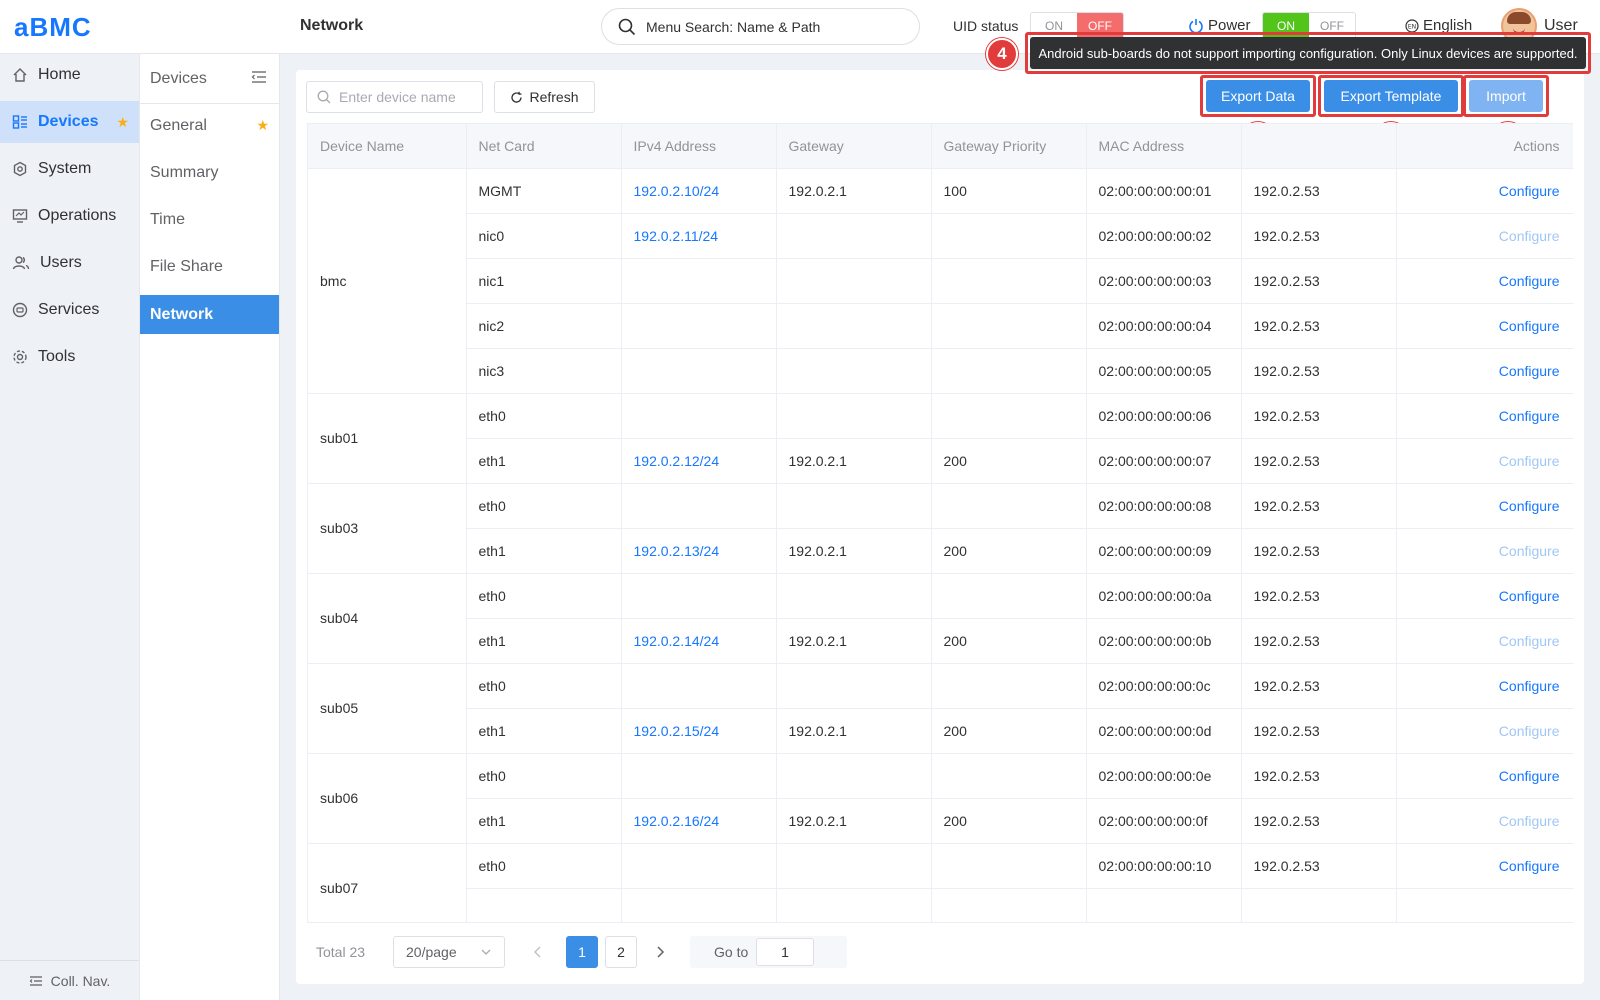  What do you see at coordinates (785, 952) in the screenshot?
I see `goto-page-input: 1` at bounding box center [785, 952].